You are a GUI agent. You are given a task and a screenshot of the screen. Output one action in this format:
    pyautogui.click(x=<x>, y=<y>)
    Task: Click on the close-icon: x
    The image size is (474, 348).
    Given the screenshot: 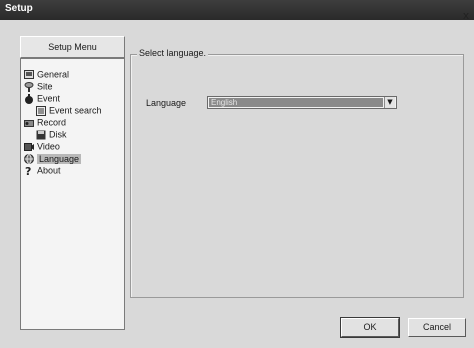 What is the action you would take?
    pyautogui.click(x=466, y=16)
    